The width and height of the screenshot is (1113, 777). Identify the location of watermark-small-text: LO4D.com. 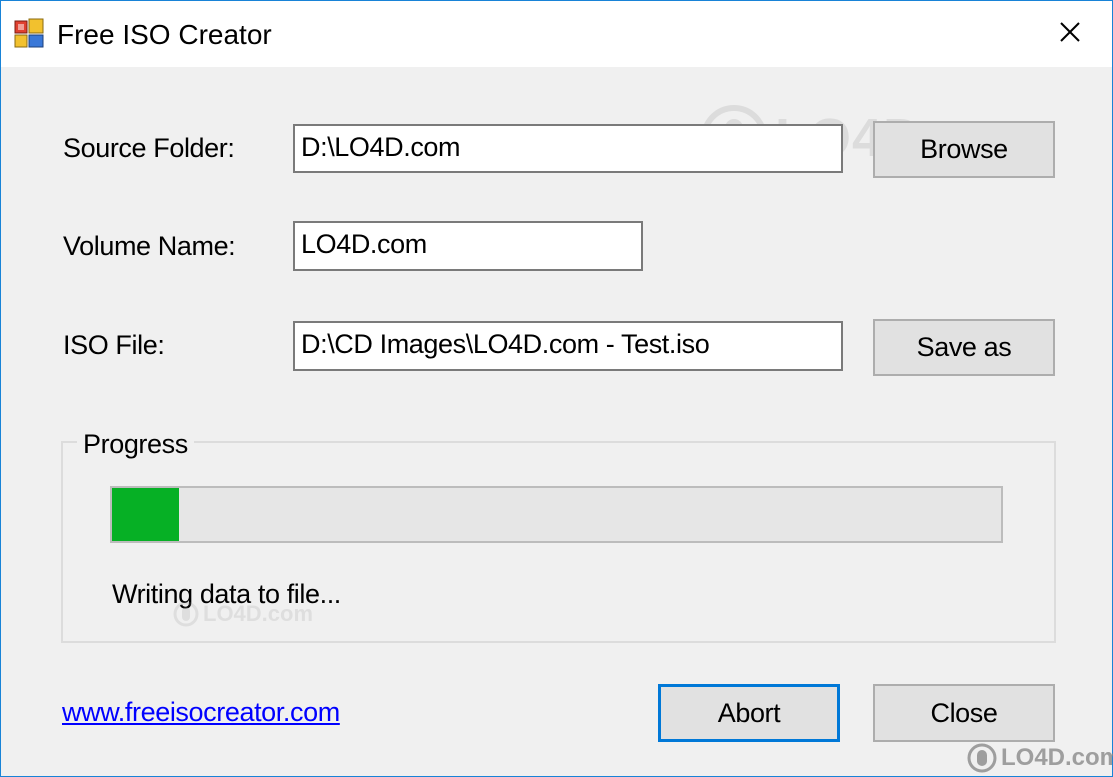
(258, 613).